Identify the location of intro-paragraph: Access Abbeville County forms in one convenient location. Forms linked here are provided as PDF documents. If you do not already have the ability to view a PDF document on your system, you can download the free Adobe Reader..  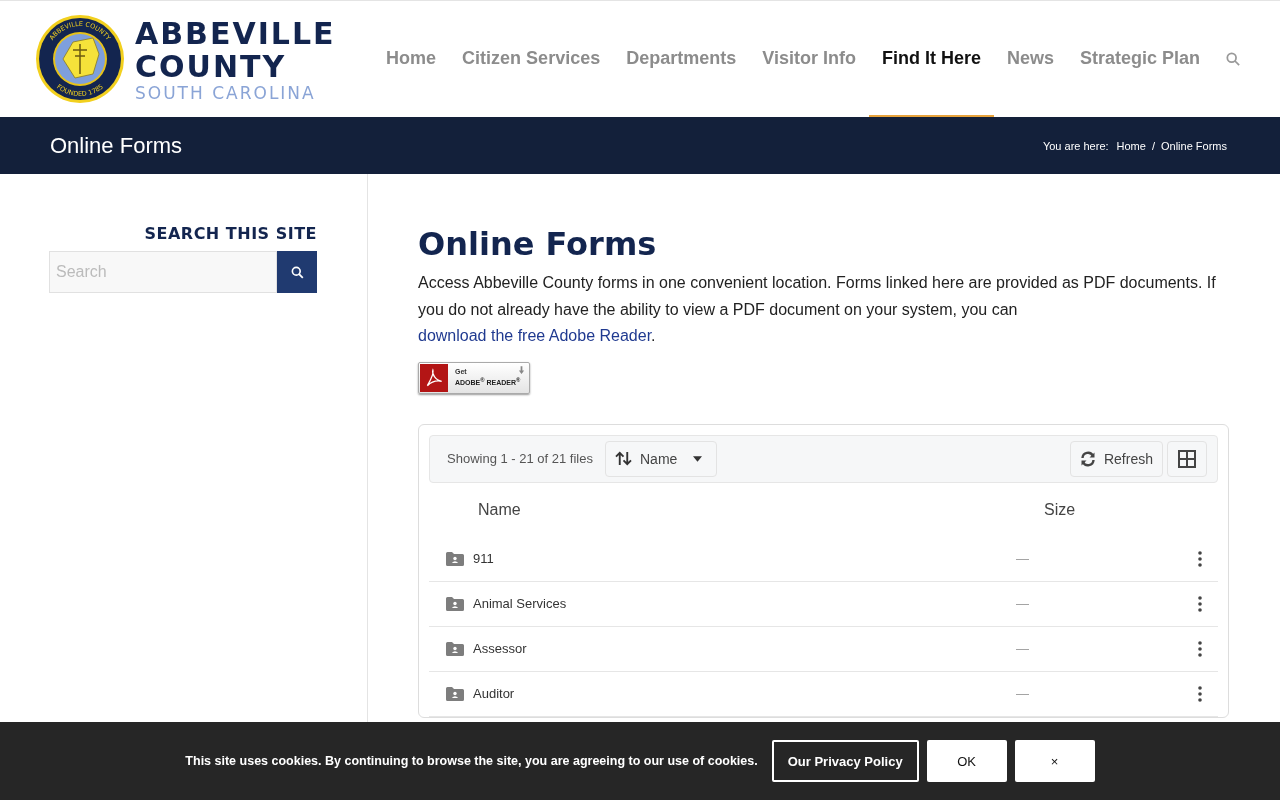
(817, 309).